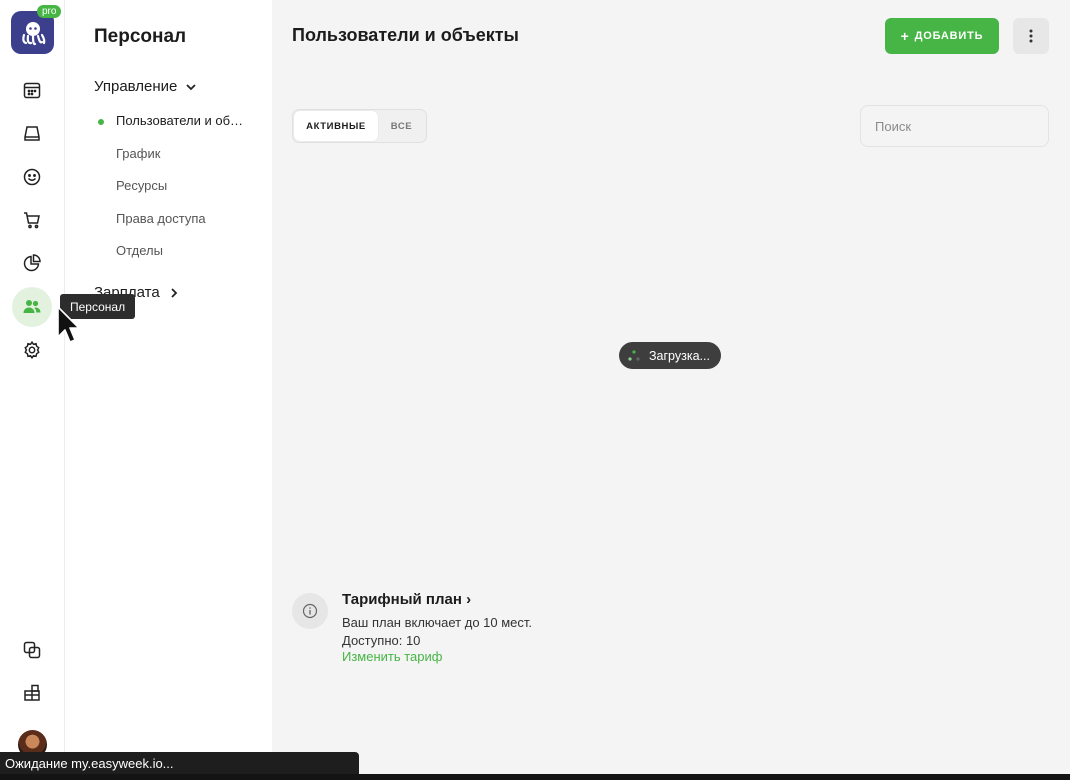  I want to click on add-button-label: ДОБАВИТЬ, so click(949, 36).